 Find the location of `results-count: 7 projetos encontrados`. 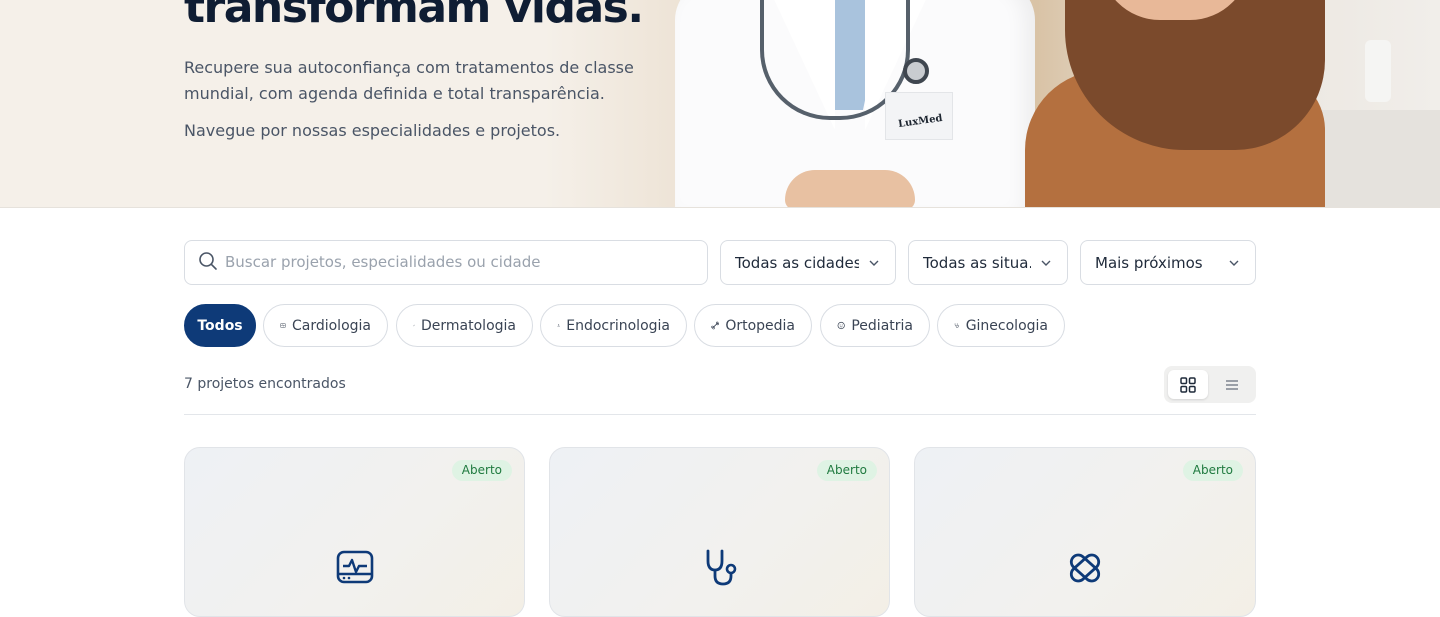

results-count: 7 projetos encontrados is located at coordinates (265, 384).